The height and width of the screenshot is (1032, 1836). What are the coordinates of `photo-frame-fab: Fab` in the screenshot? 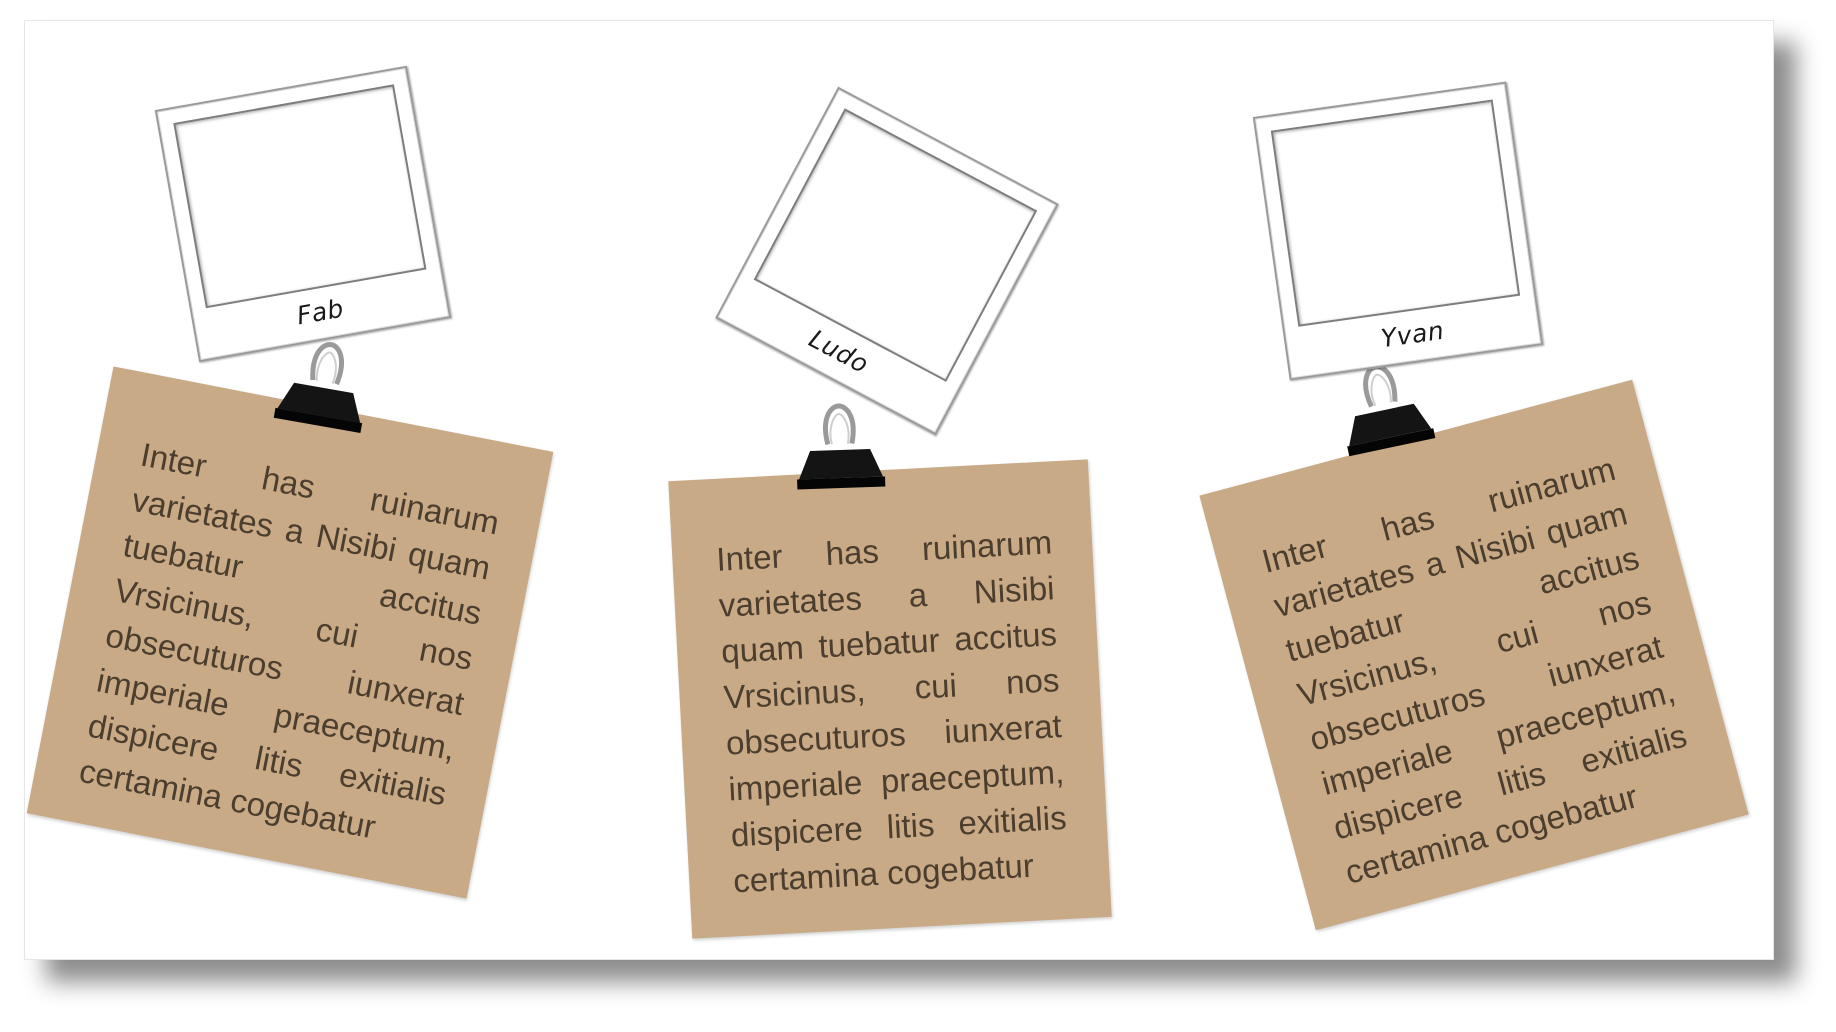 It's located at (303, 214).